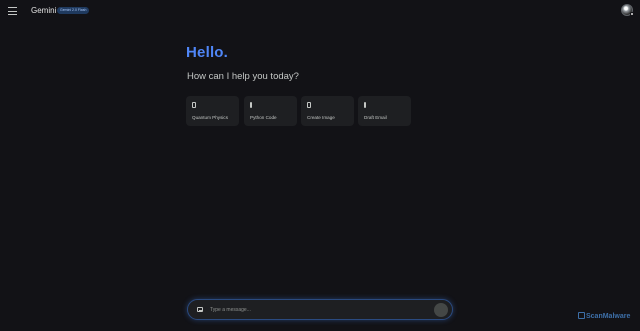 The width and height of the screenshot is (640, 331). What do you see at coordinates (608, 316) in the screenshot?
I see `watermark-text: ScanMalware` at bounding box center [608, 316].